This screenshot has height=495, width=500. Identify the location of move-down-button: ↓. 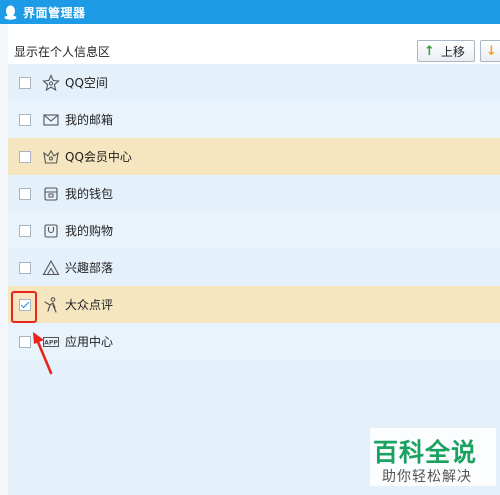
(490, 51).